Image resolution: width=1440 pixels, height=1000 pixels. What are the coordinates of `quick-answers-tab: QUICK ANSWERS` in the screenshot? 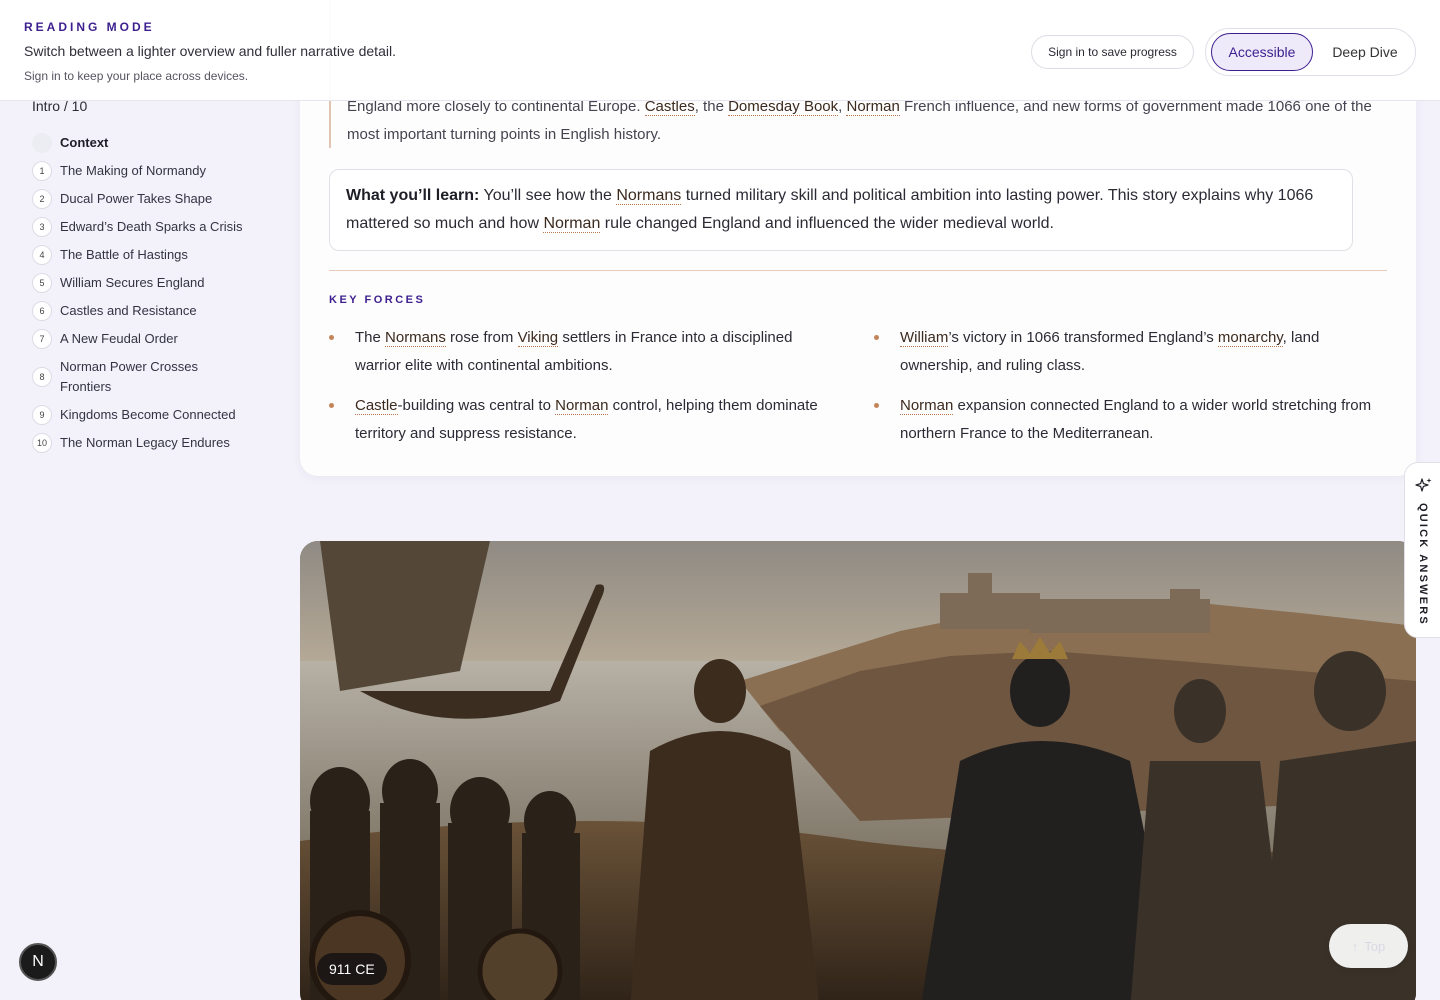 It's located at (1422, 550).